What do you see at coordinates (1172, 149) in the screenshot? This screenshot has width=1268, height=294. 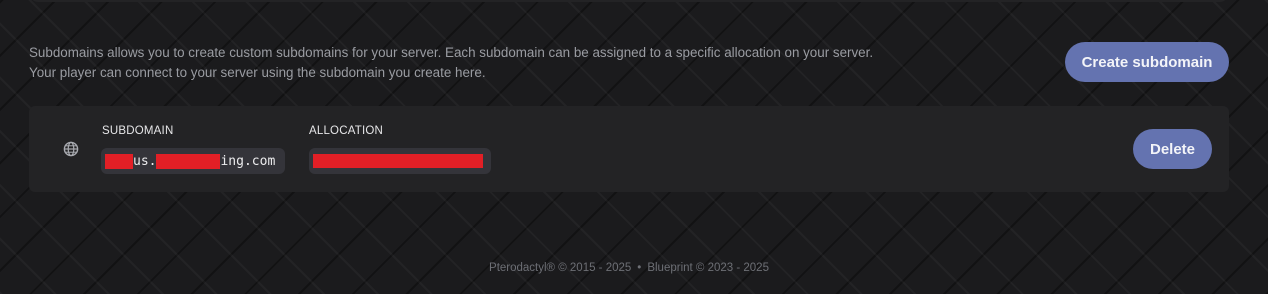 I see `delete-subdomain-button: Delete` at bounding box center [1172, 149].